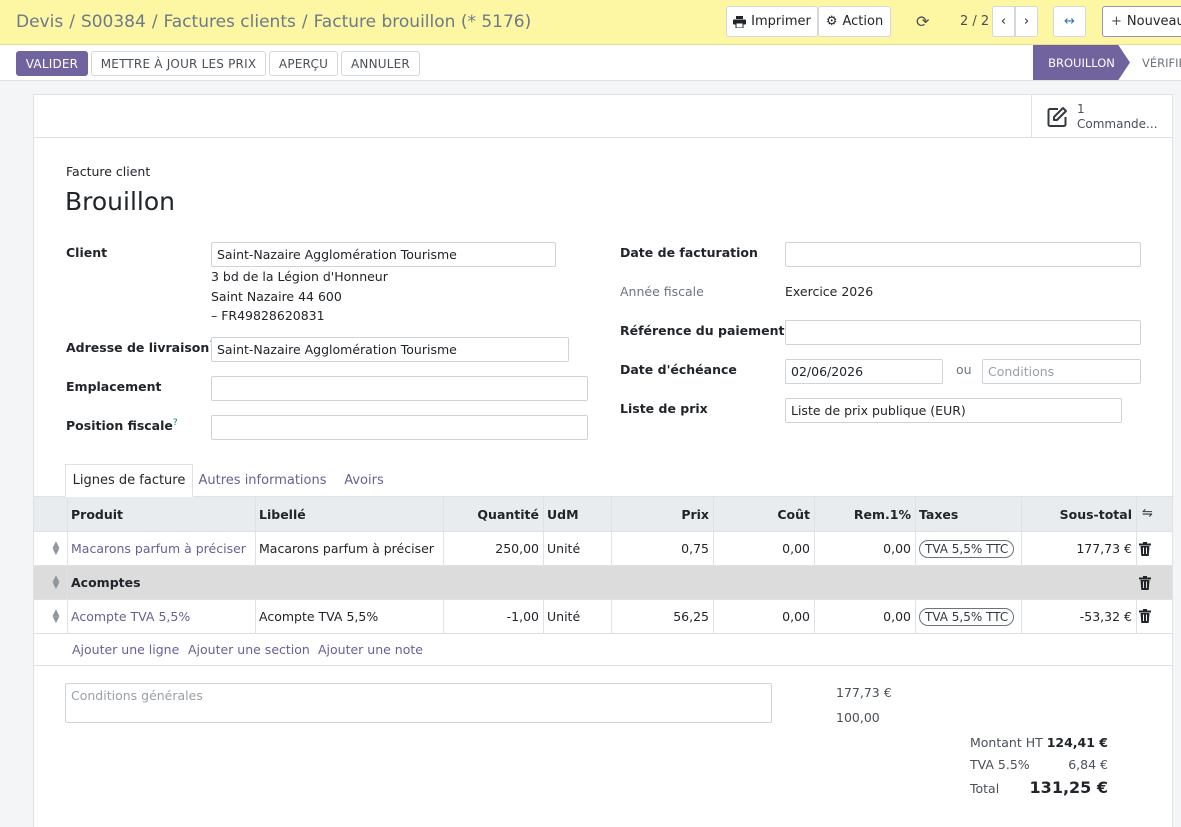 This screenshot has height=827, width=1181. Describe the element at coordinates (854, 21) in the screenshot. I see `action-button: ⚙ Action` at that location.